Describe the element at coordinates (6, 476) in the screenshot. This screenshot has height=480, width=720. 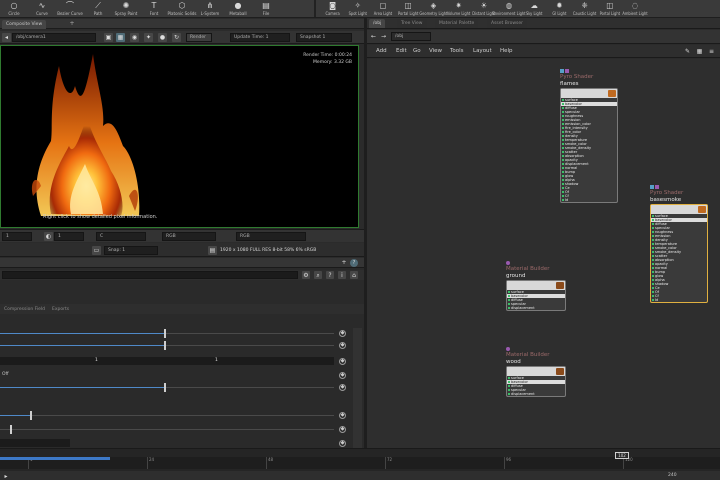
I see `play-icon: ▸` at that location.